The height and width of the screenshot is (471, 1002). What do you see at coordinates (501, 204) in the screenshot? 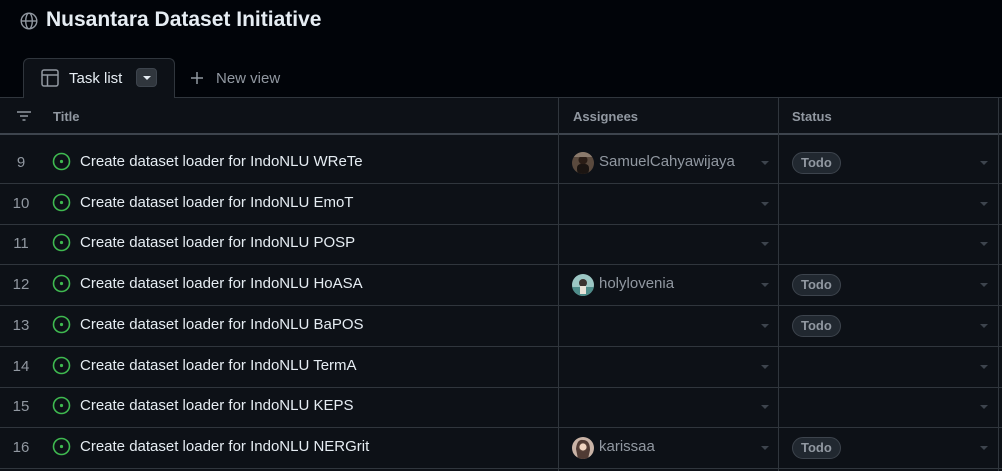
I see `table-row: 10 Create dataset loader for IndoNLU EmoT` at bounding box center [501, 204].